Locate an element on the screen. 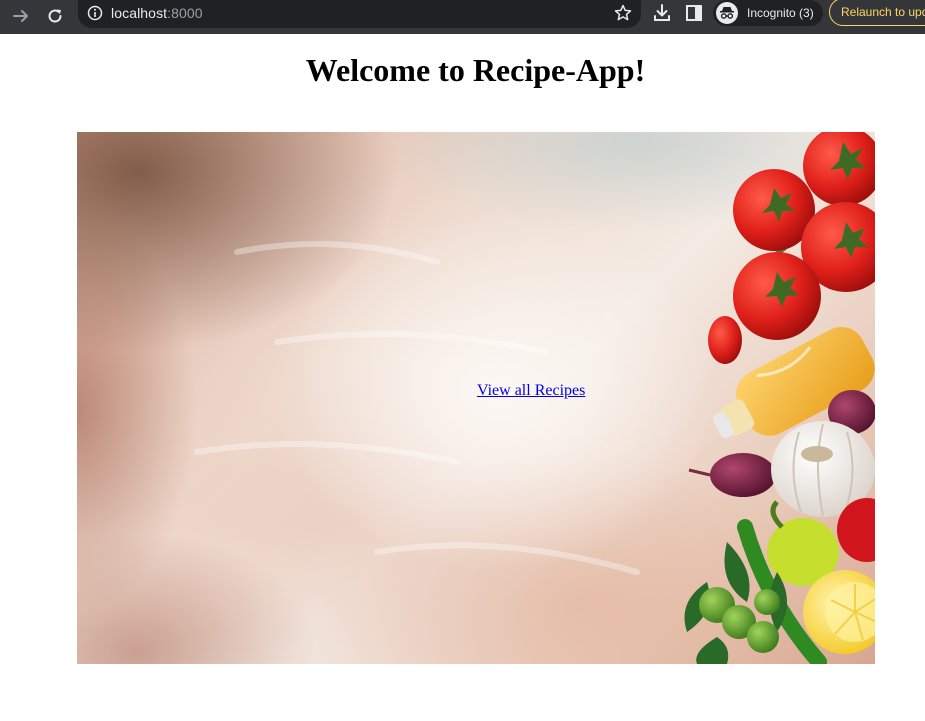 Image resolution: width=925 pixels, height=721 pixels. forward-button is located at coordinates (21, 16).